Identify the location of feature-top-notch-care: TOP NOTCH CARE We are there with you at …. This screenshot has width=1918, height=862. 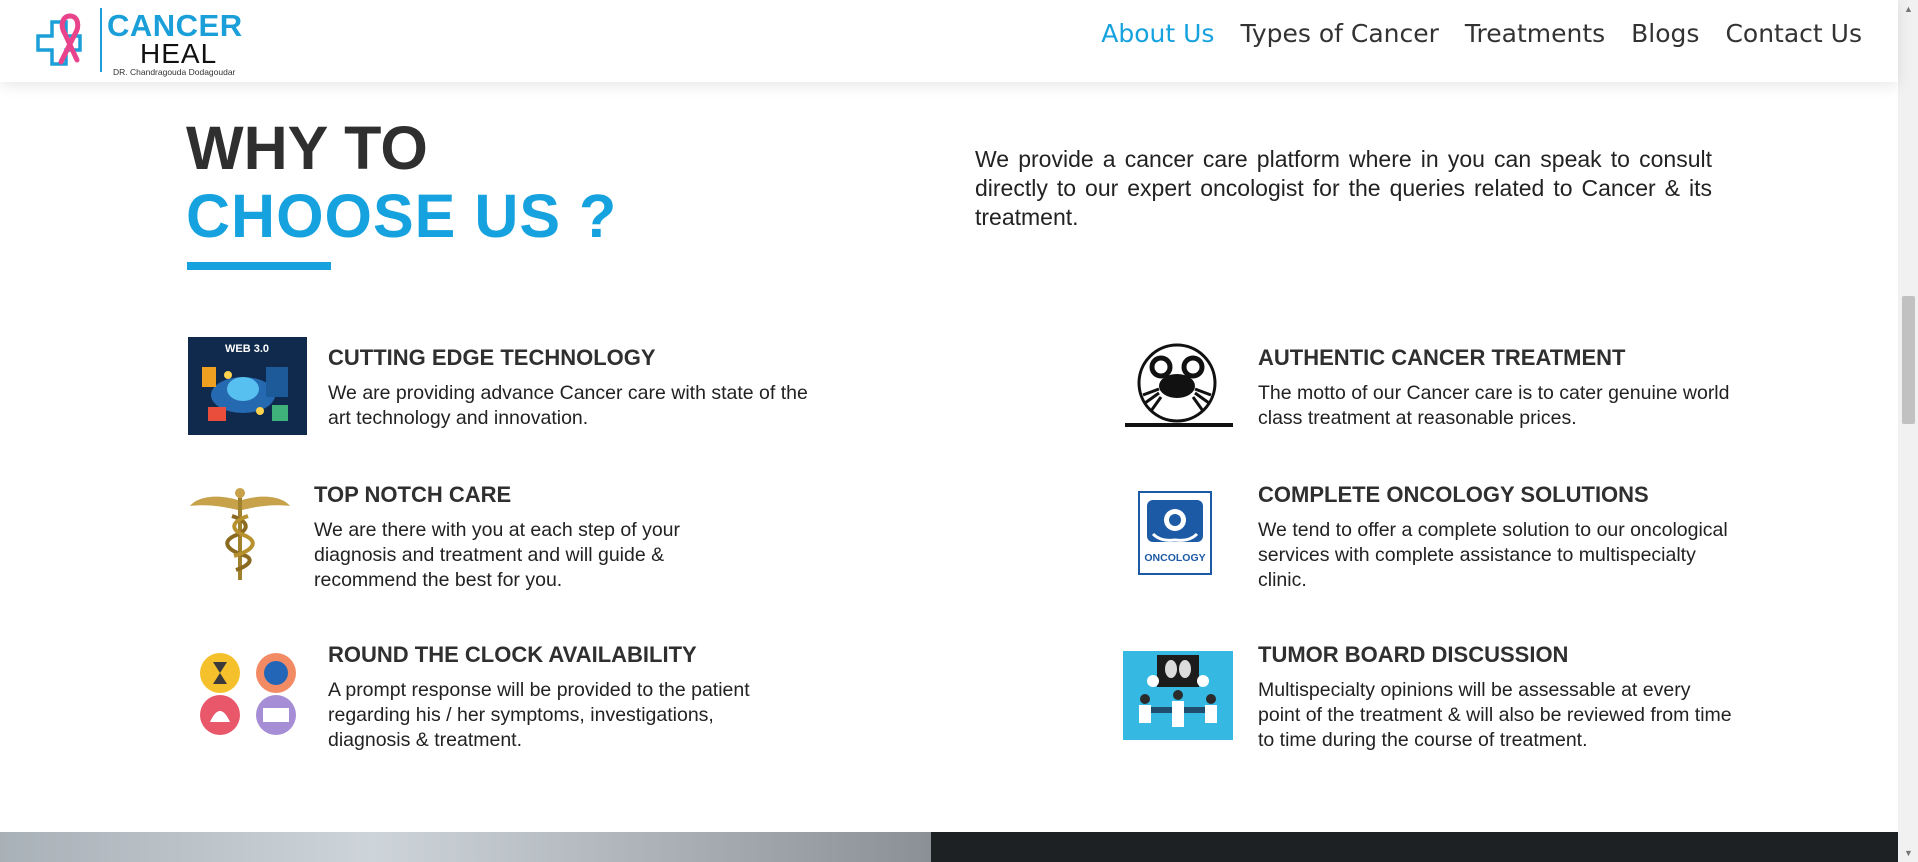
(529, 537).